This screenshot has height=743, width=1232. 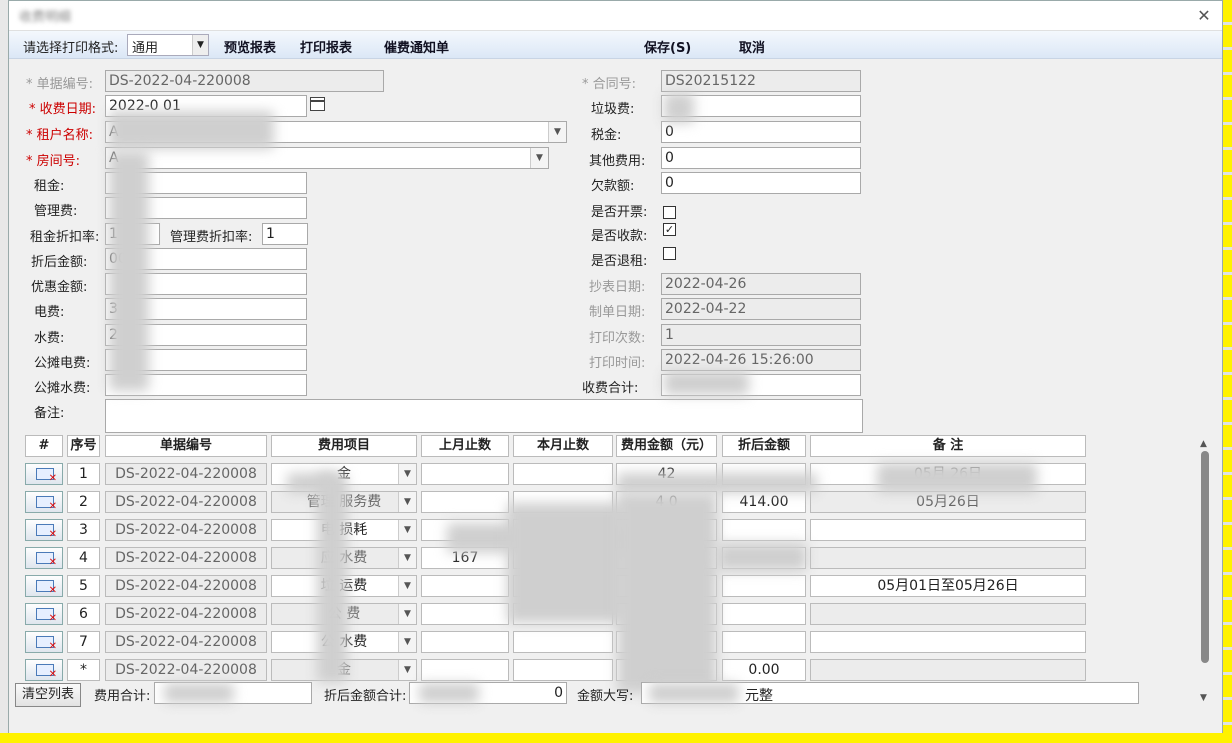 I want to click on clear-list-button: 清空列表, so click(x=48, y=695).